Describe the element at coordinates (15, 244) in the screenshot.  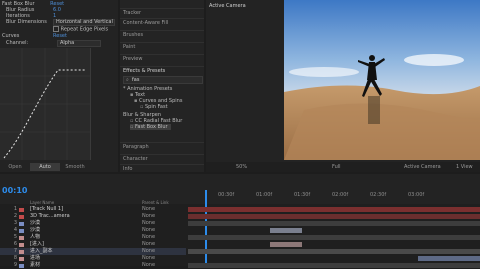
I see `layer-number: 6` at that location.